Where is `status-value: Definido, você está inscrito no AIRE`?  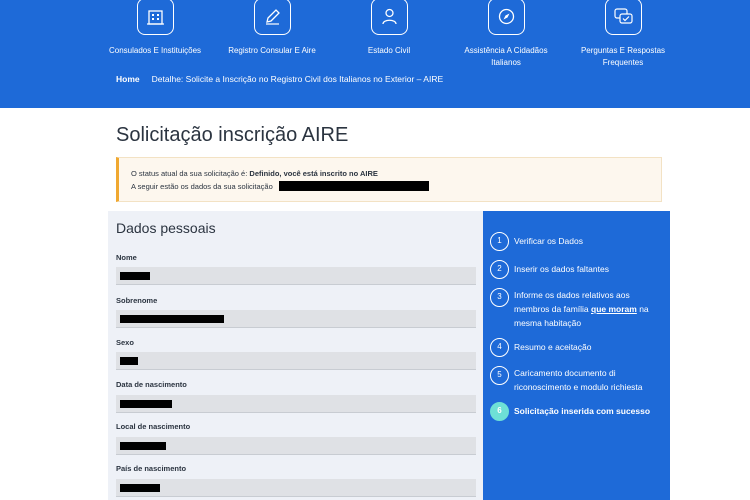
status-value: Definido, você está inscrito no AIRE is located at coordinates (313, 173).